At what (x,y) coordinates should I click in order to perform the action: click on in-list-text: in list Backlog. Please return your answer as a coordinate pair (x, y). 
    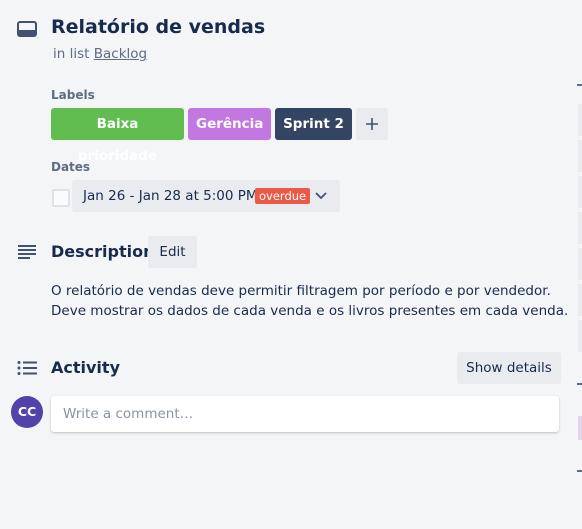
    Looking at the image, I should click on (100, 54).